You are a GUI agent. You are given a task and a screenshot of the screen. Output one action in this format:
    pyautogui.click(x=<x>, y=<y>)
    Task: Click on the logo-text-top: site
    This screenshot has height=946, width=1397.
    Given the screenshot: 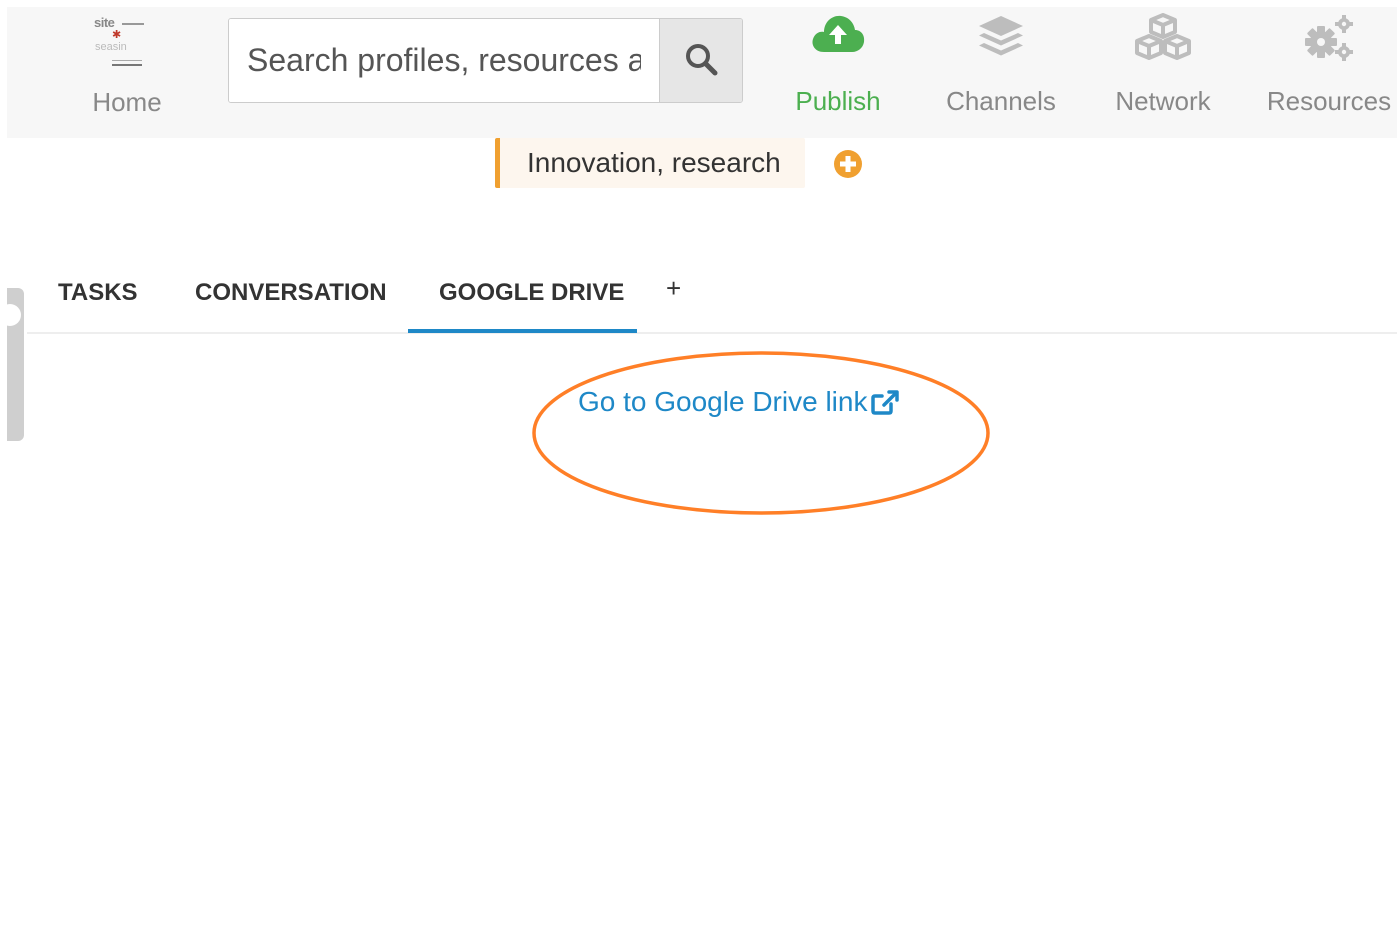 What is the action you would take?
    pyautogui.click(x=104, y=22)
    